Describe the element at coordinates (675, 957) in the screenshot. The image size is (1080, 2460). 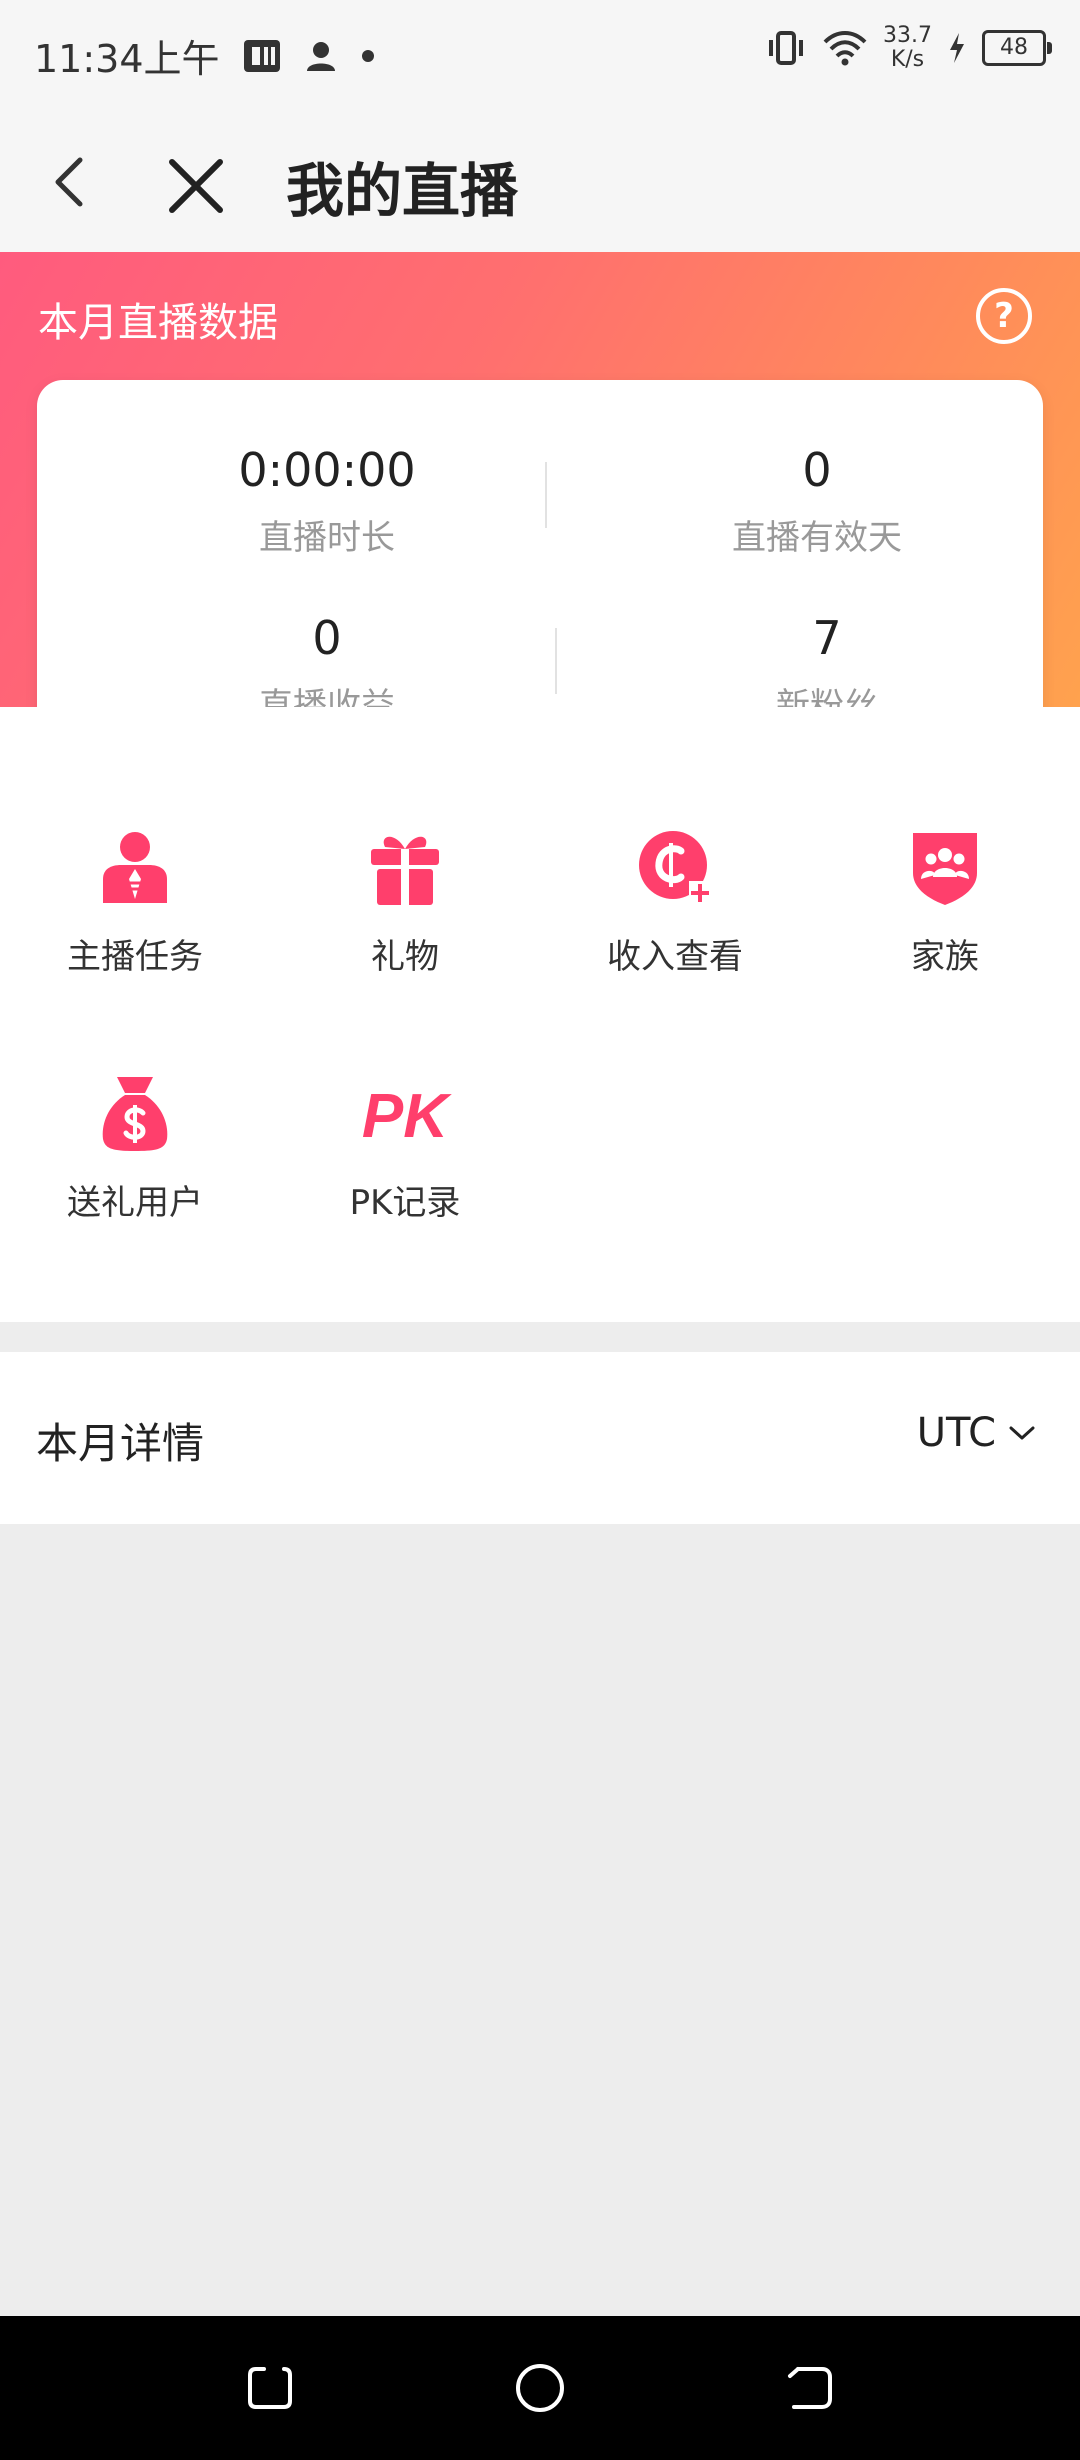
I see `func-label: 收入查看` at that location.